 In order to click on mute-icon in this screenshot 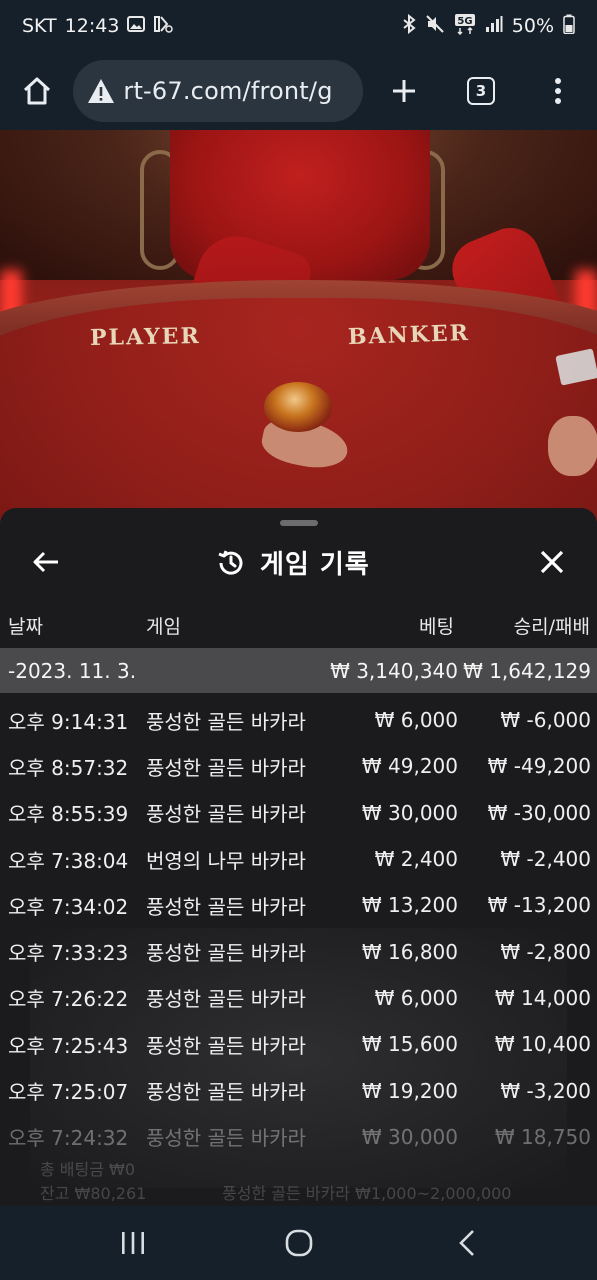, I will do `click(435, 26)`.